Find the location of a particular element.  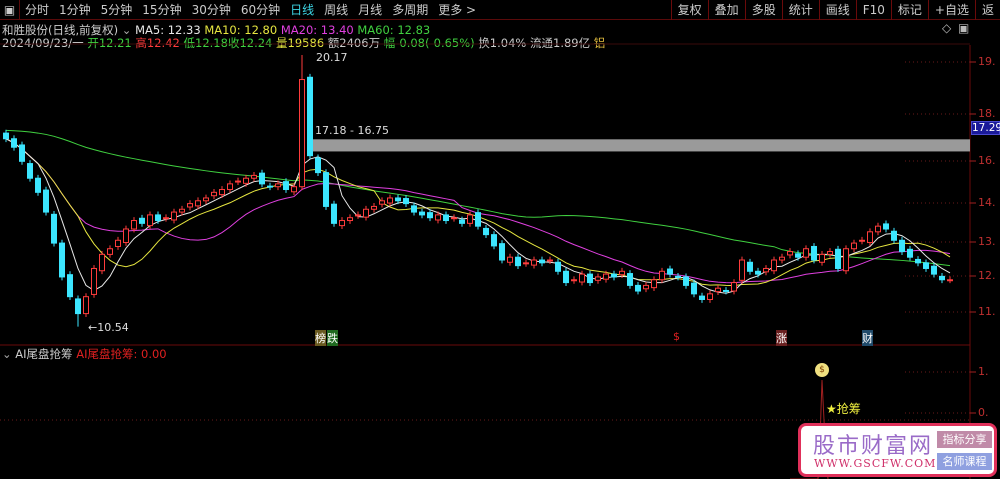

indicator-header: ⌄ AI尾盘抢筹 AI尾盘抢筹: 0.00 is located at coordinates (84, 354).